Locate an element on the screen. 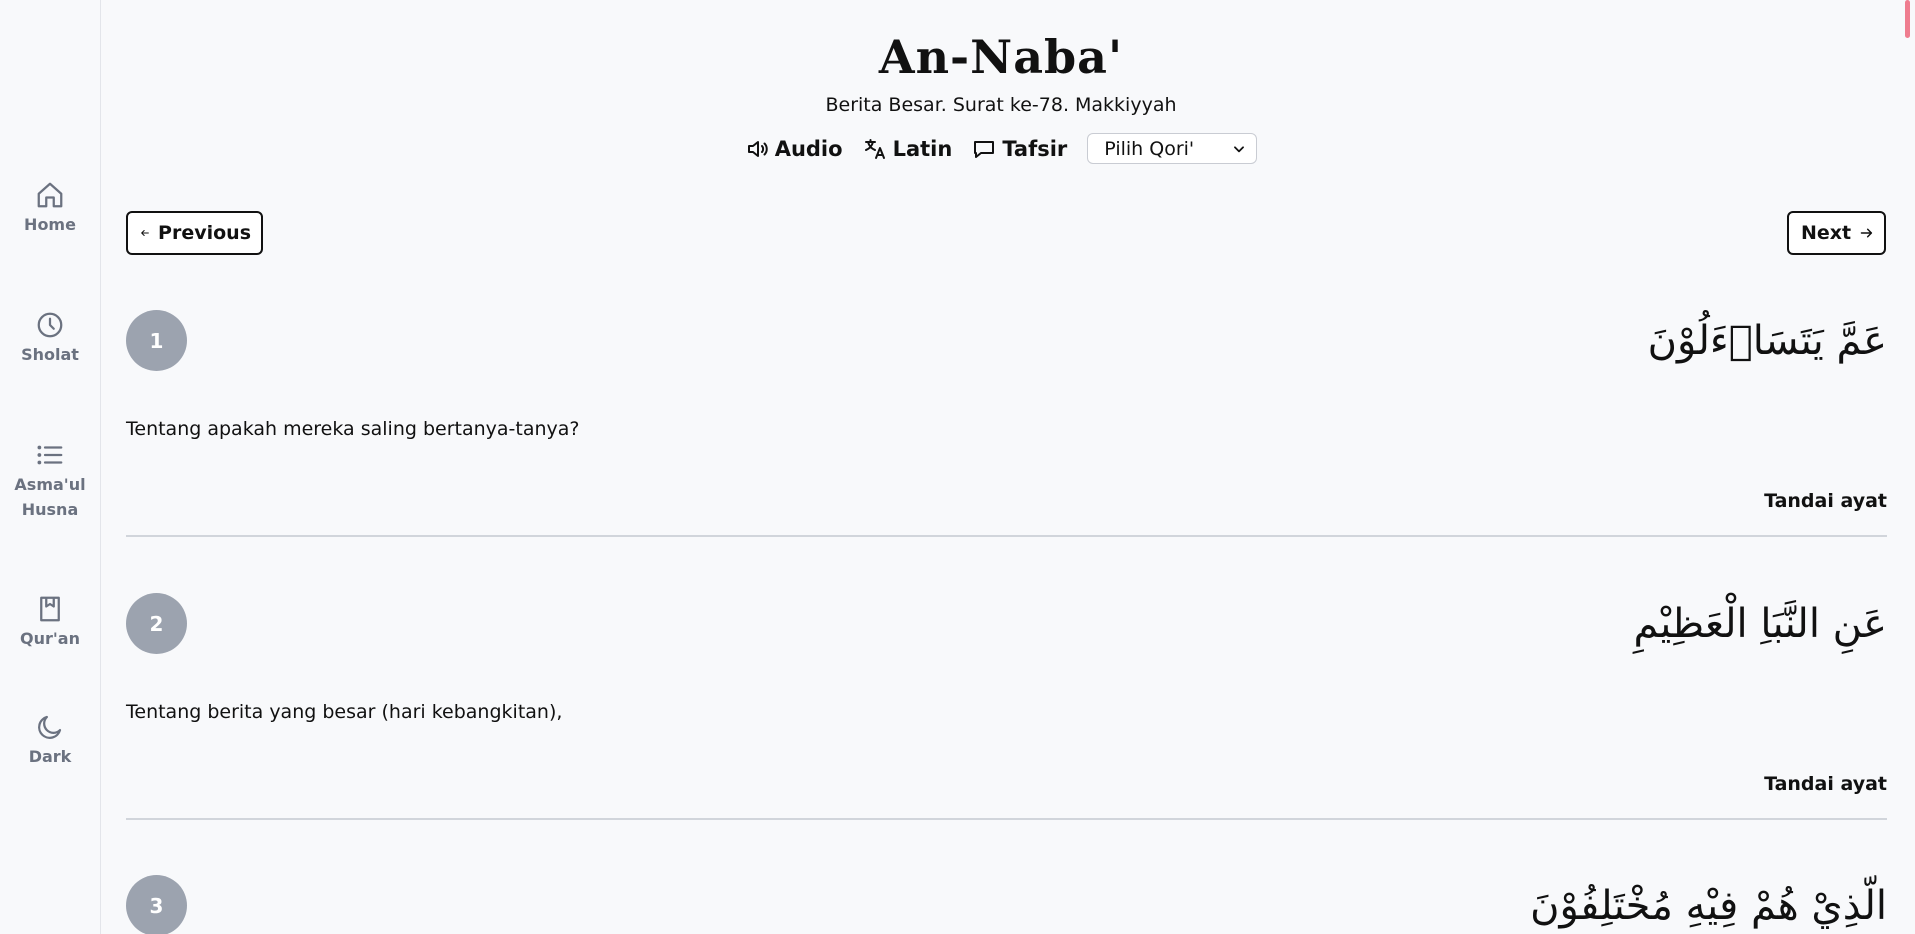 The width and height of the screenshot is (1915, 934). speaker-icon is located at coordinates (757, 148).